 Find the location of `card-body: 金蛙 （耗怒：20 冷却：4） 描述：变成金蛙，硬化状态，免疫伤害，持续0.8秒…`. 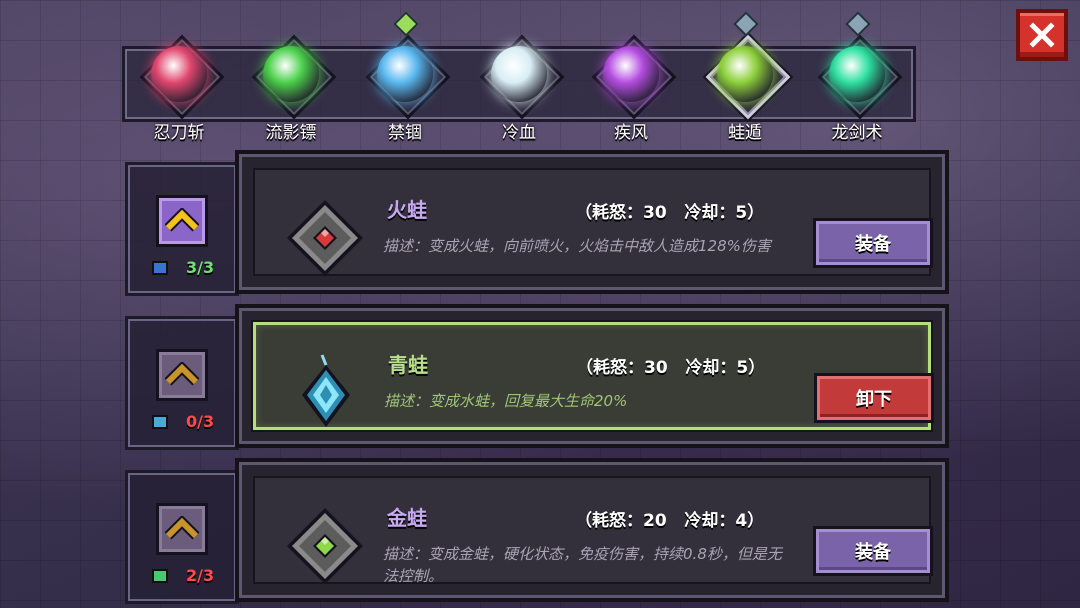

card-body: 金蛙 （耗怒：20 冷却：4） 描述：变成金蛙，硬化状态，免疫伤害，持续0.8秒… is located at coordinates (593, 530).